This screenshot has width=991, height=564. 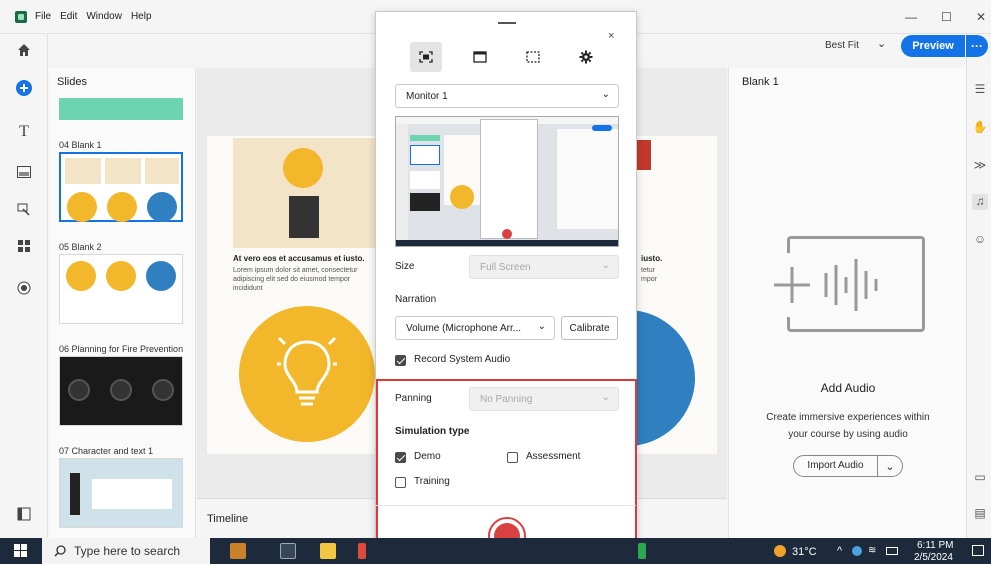 What do you see at coordinates (480, 57) in the screenshot?
I see `window-capture-icon` at bounding box center [480, 57].